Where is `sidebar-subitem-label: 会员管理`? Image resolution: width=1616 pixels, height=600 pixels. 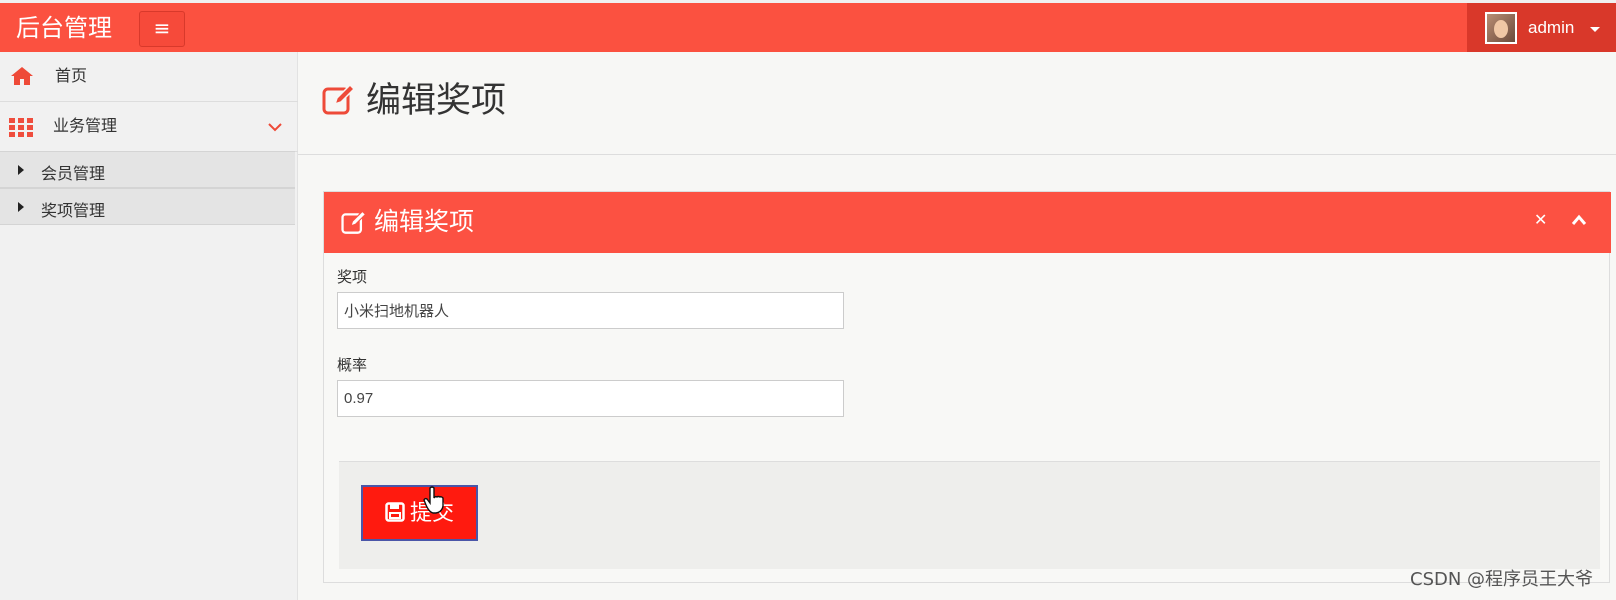
sidebar-subitem-label: 会员管理 is located at coordinates (73, 173).